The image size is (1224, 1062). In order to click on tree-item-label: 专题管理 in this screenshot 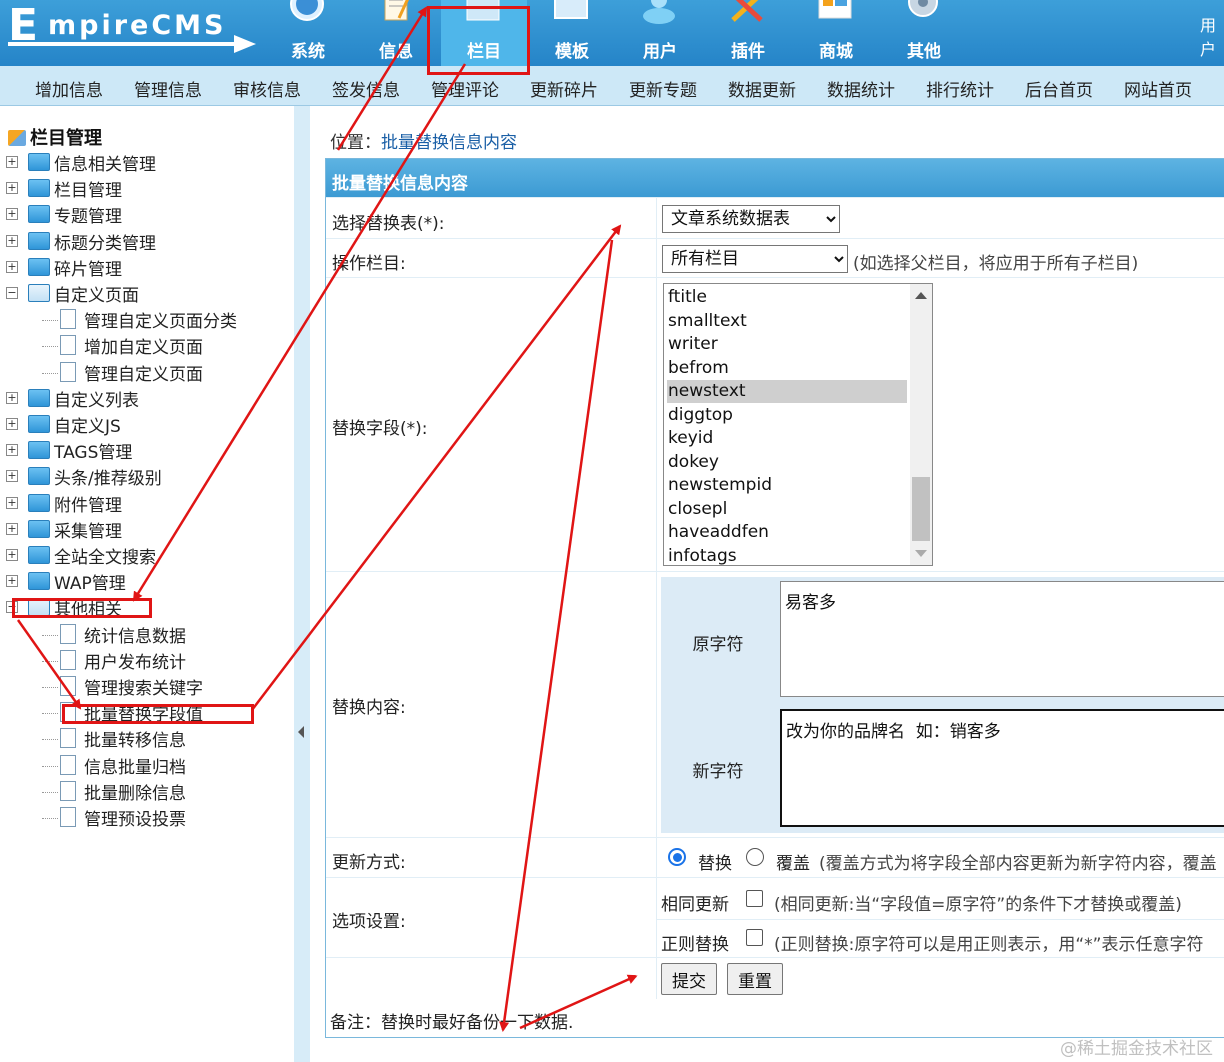, I will do `click(88, 214)`.